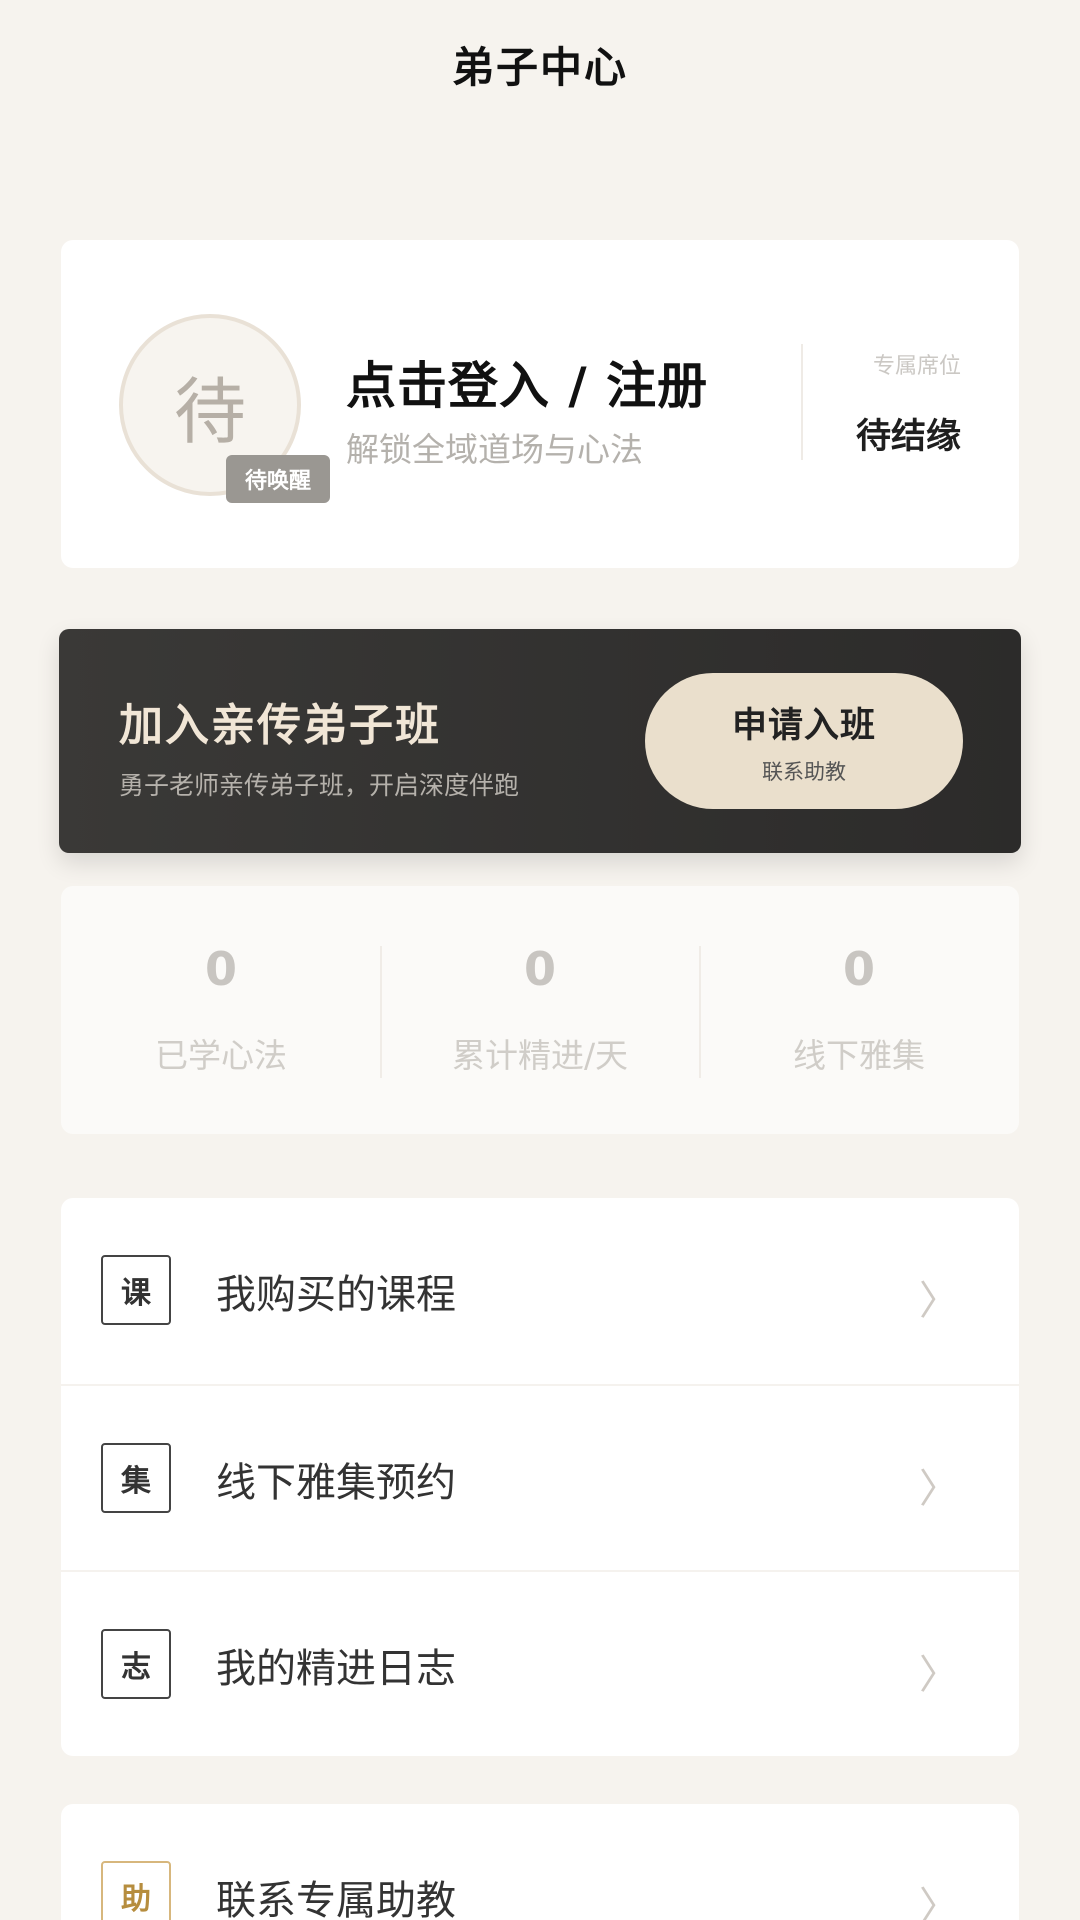 The height and width of the screenshot is (1920, 1080). I want to click on menu-item-label: 我的精进日志, so click(336, 1669).